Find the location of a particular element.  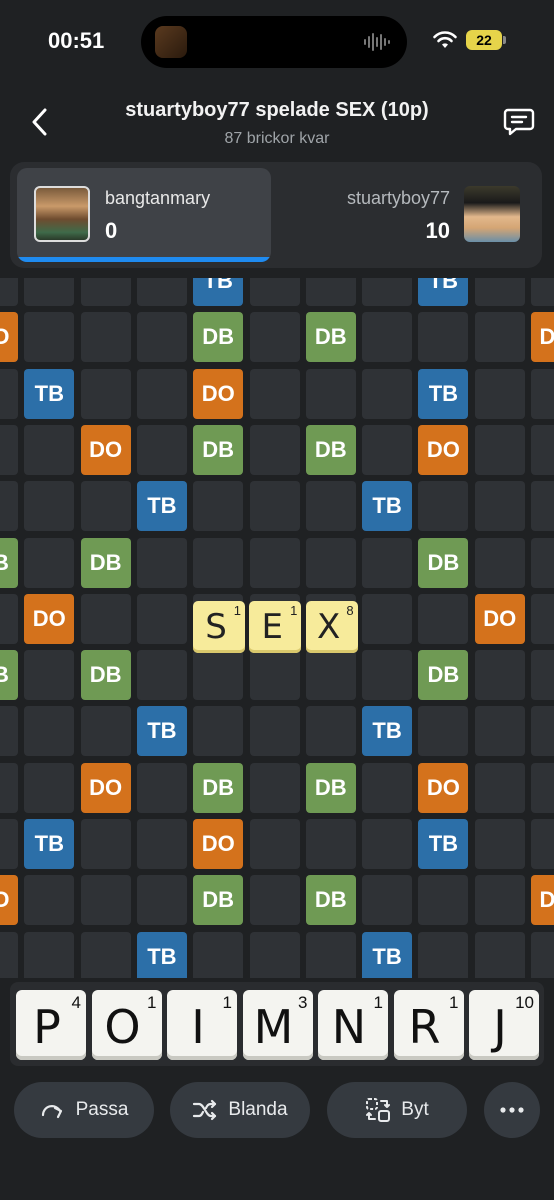

rack-tile: M3 is located at coordinates (277, 1025).